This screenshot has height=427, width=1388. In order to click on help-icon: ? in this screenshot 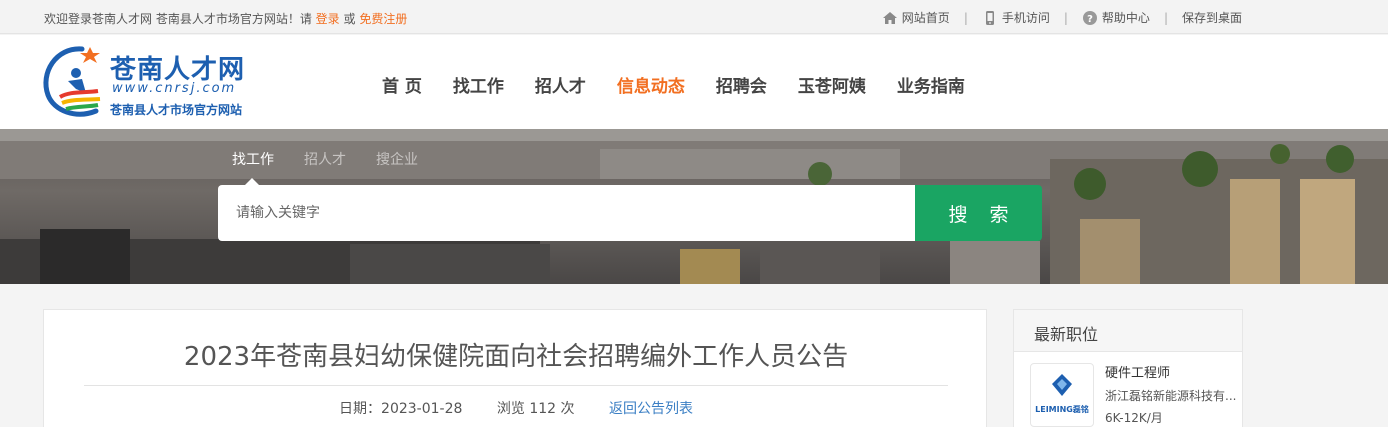, I will do `click(1089, 17)`.